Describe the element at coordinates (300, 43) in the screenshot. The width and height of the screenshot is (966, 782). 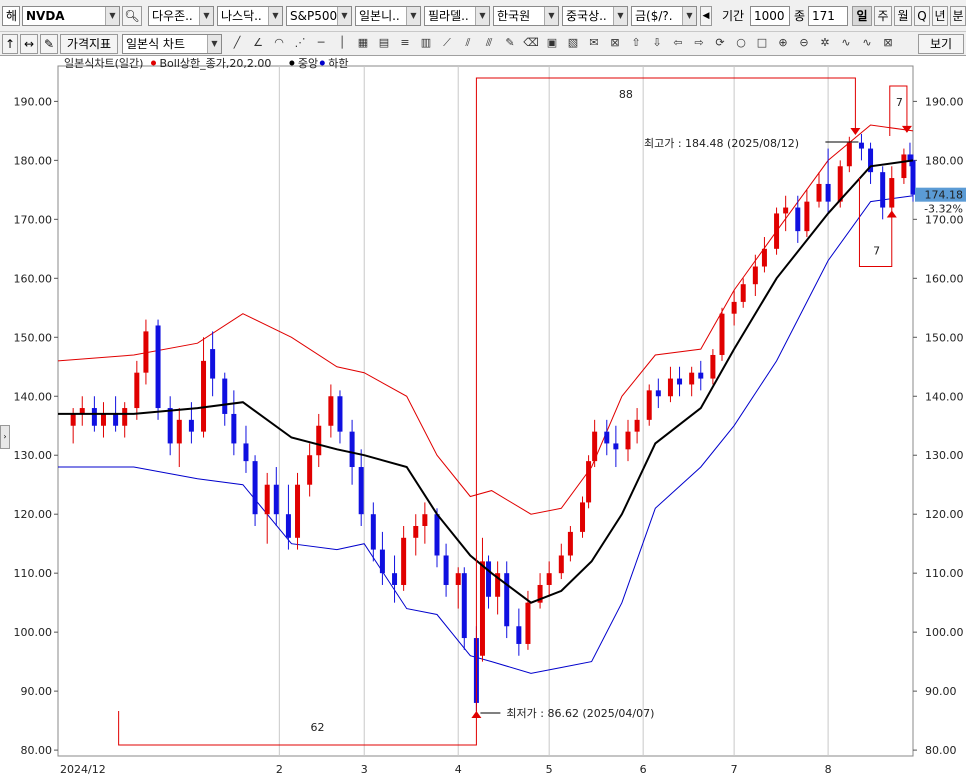
I see `fan-tool-icon: ⋰` at that location.